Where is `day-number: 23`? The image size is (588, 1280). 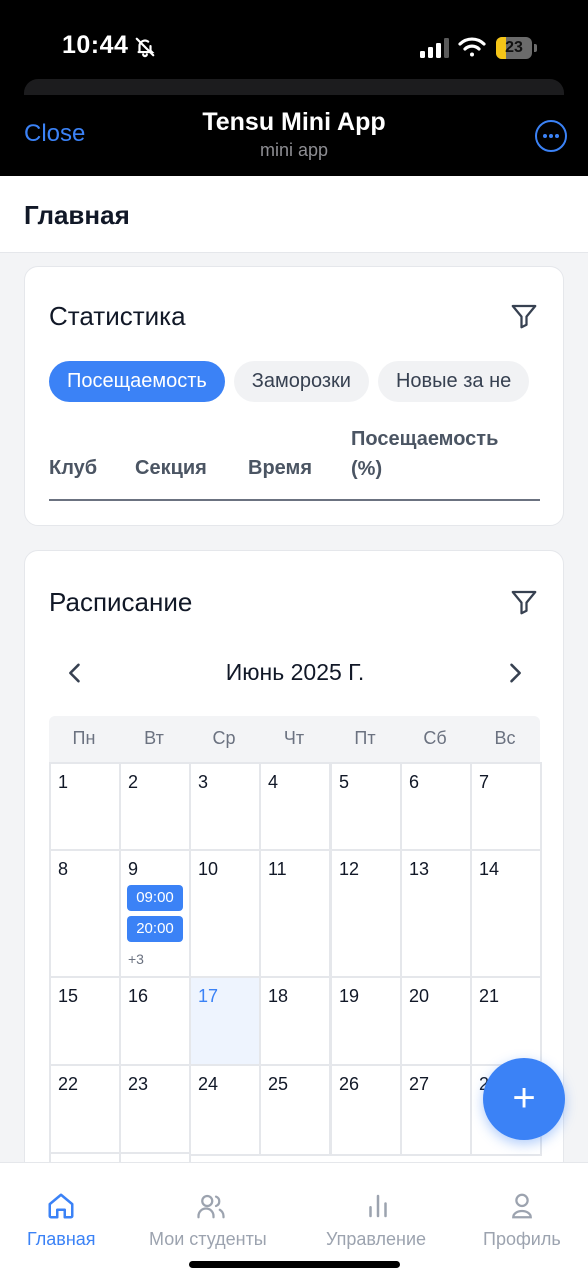 day-number: 23 is located at coordinates (138, 1084).